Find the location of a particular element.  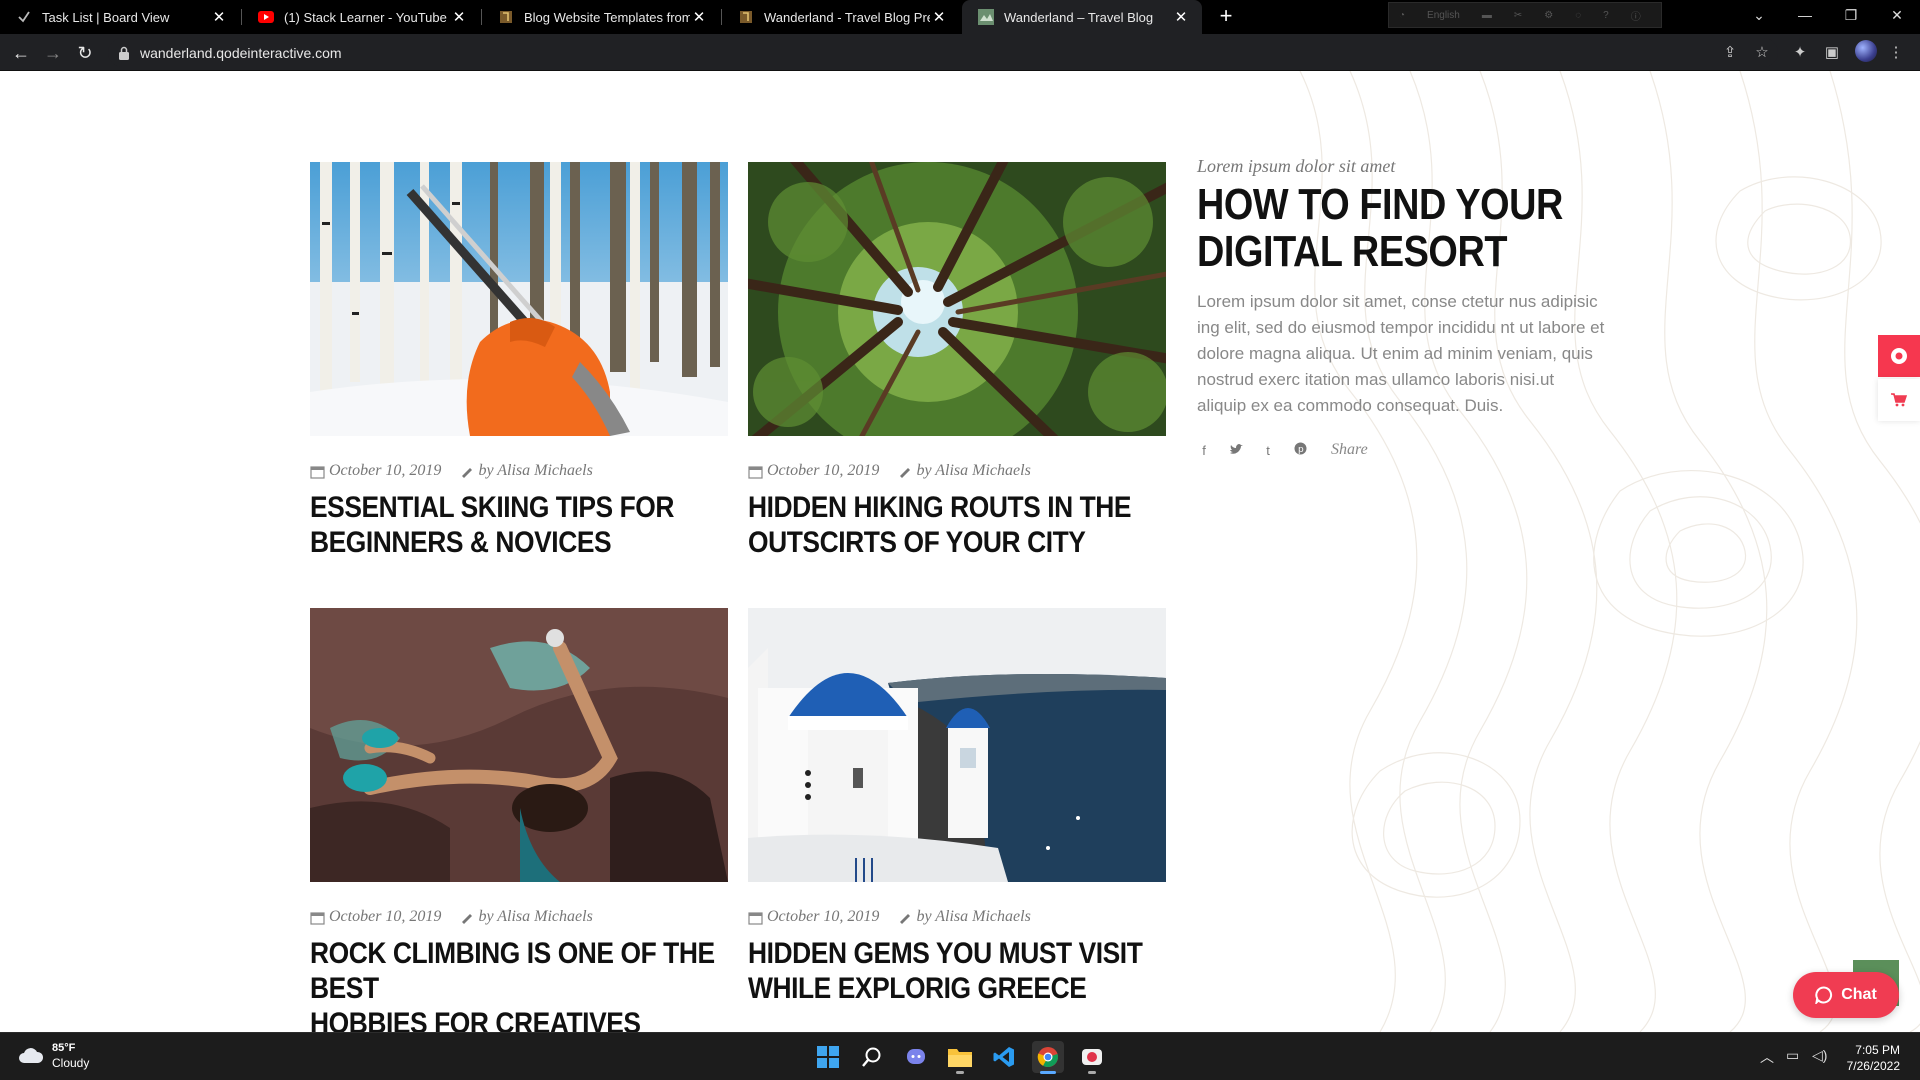

extension-icon: ◌ is located at coordinates (1578, 15).